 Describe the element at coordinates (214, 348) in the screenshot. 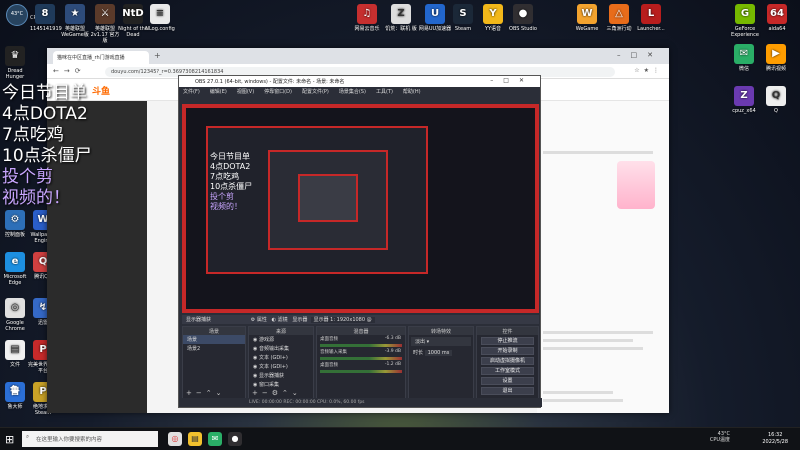

I see `scene-item: 场景2` at that location.